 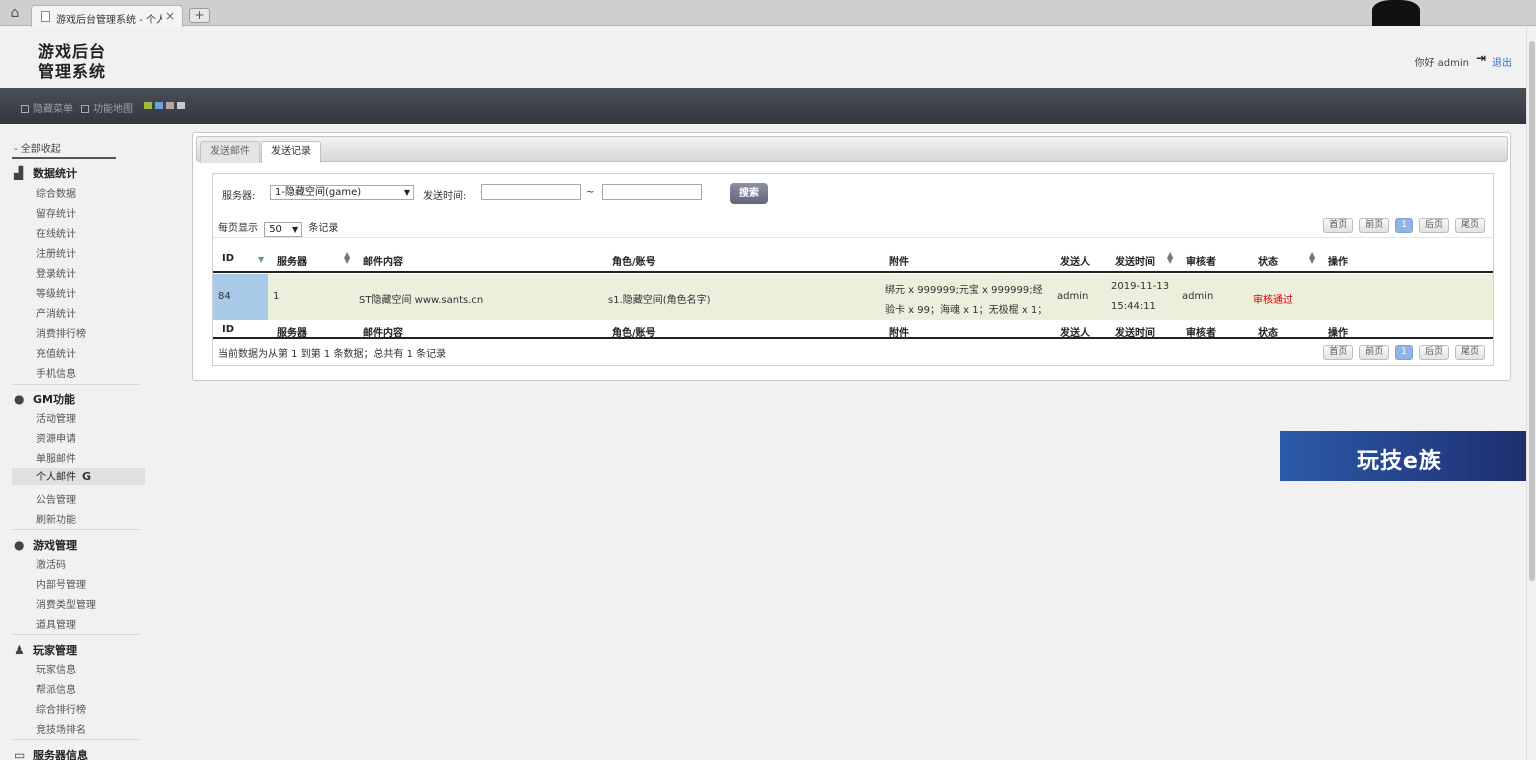 What do you see at coordinates (238, 228) in the screenshot?
I see `per-page-prefix: 每页显示` at bounding box center [238, 228].